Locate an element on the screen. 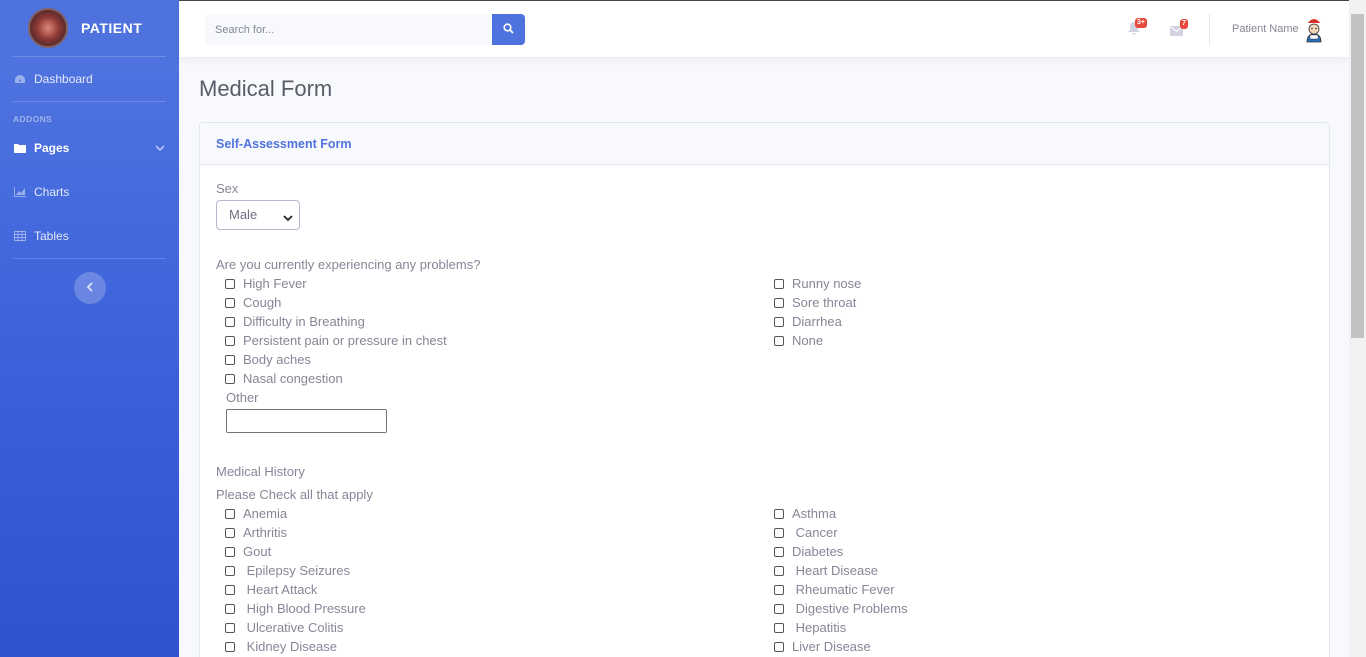  checkbox-label: Persistent pain or pressure in chest is located at coordinates (345, 340).